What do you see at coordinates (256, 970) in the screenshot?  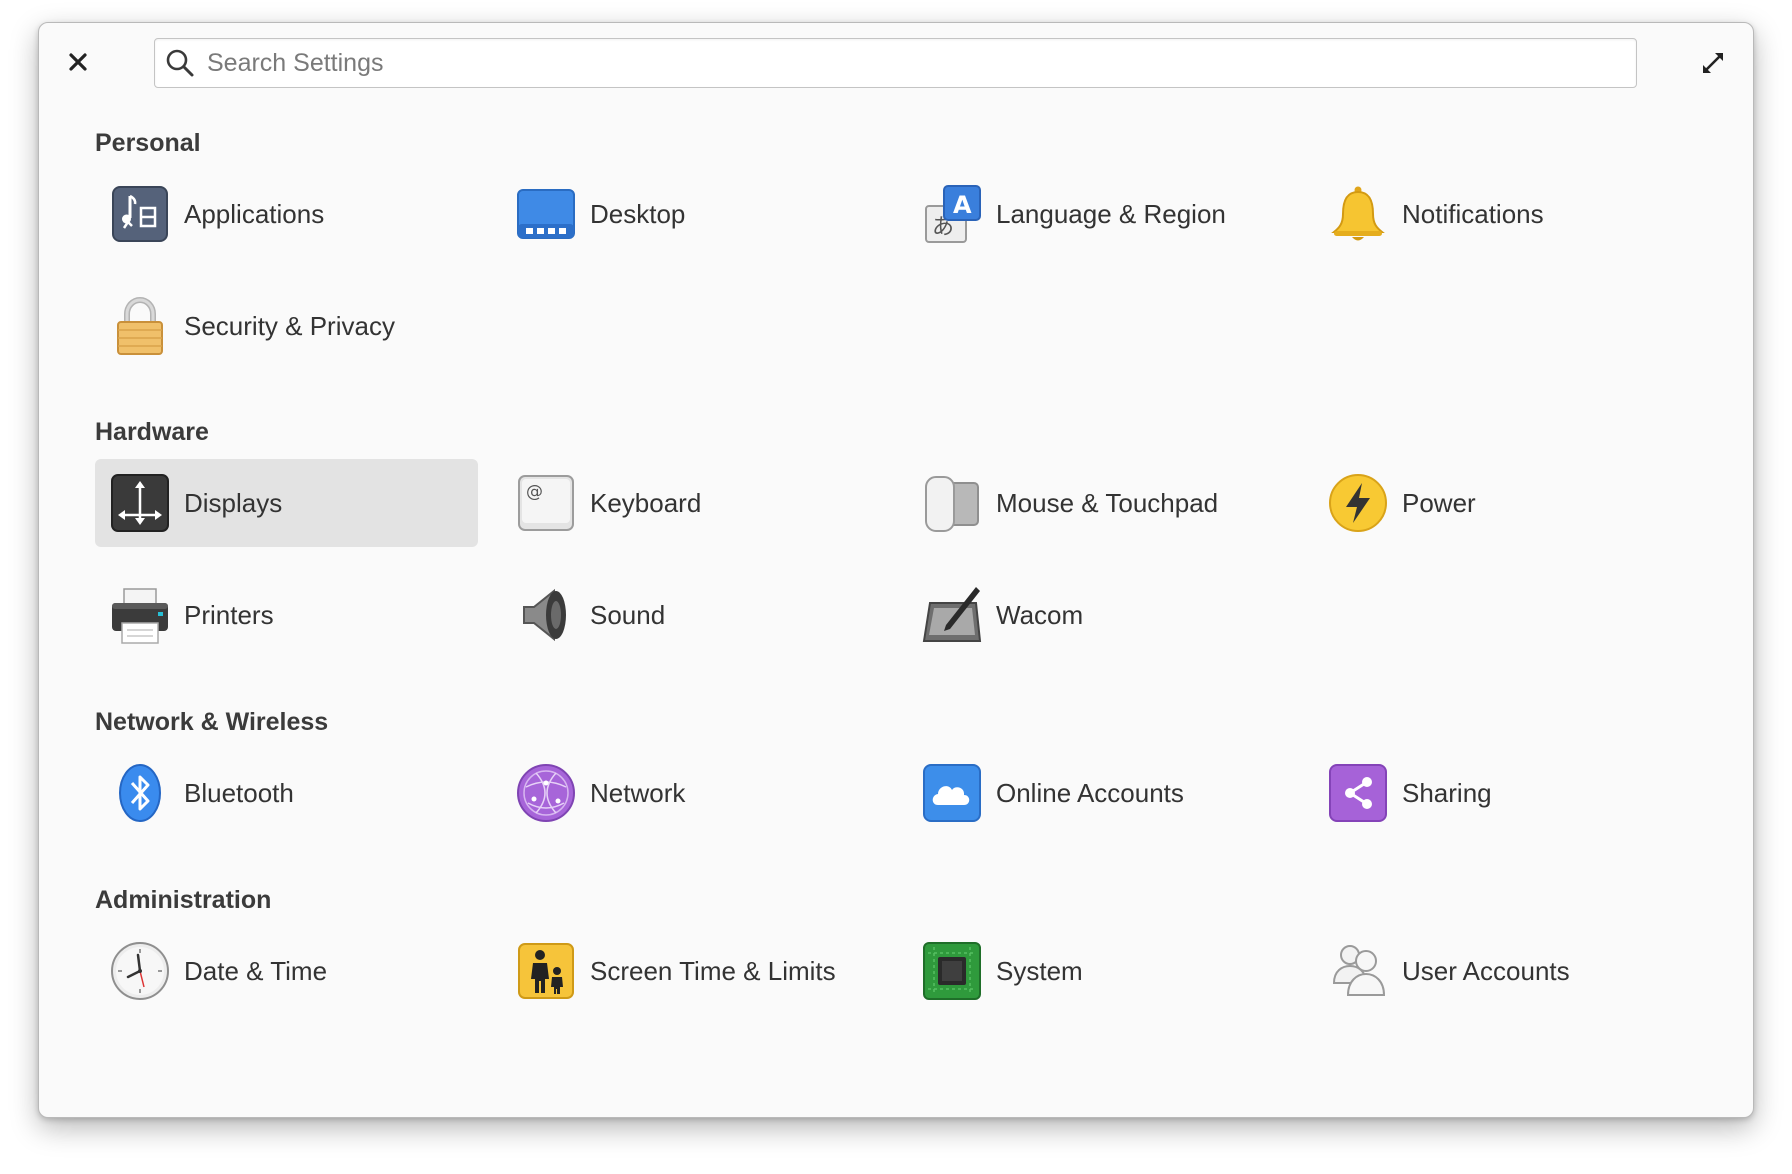 I see `item-label: Date & Time` at bounding box center [256, 970].